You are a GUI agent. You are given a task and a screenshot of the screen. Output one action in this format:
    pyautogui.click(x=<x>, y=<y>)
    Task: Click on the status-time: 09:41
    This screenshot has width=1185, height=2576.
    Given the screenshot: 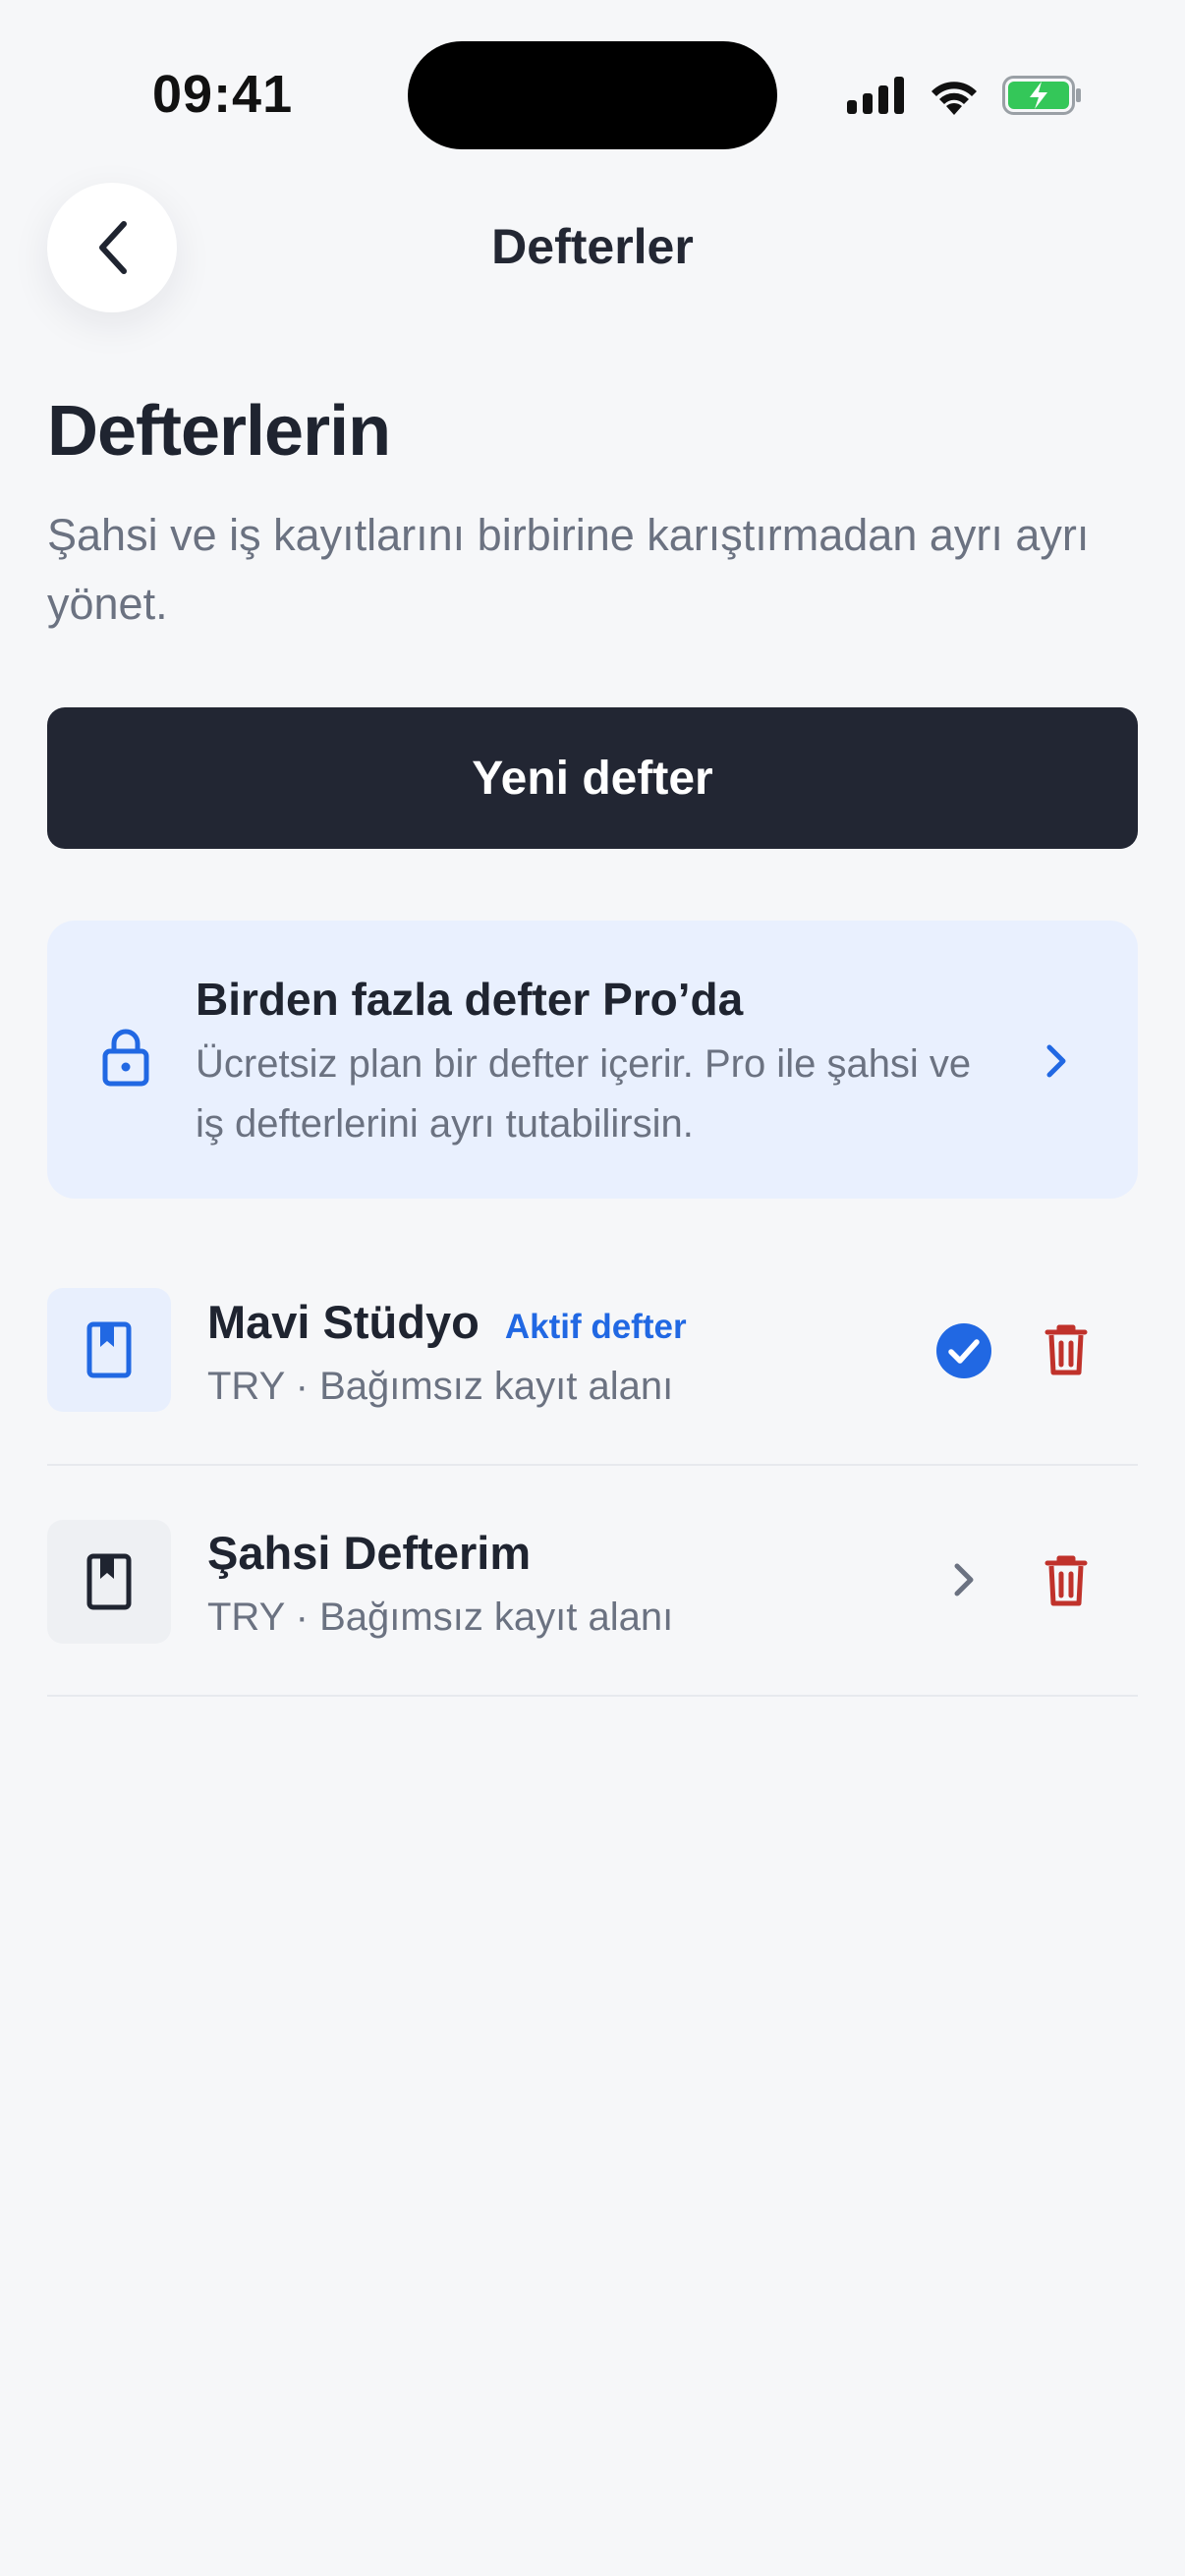 What is the action you would take?
    pyautogui.click(x=223, y=94)
    